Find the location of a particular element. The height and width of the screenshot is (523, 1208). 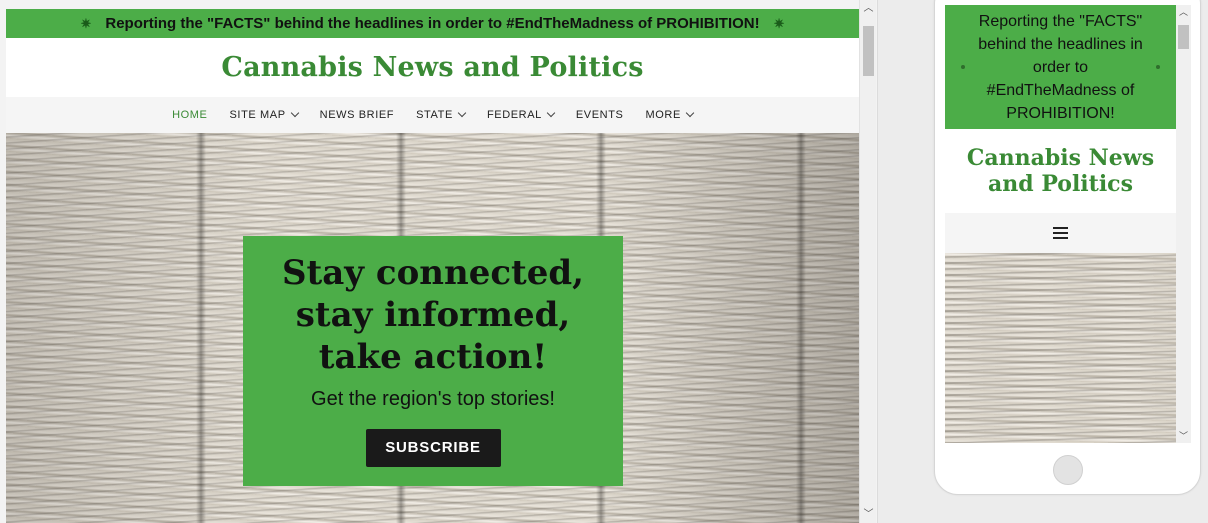

subscribe-button: SUBSCRIBE is located at coordinates (433, 448).